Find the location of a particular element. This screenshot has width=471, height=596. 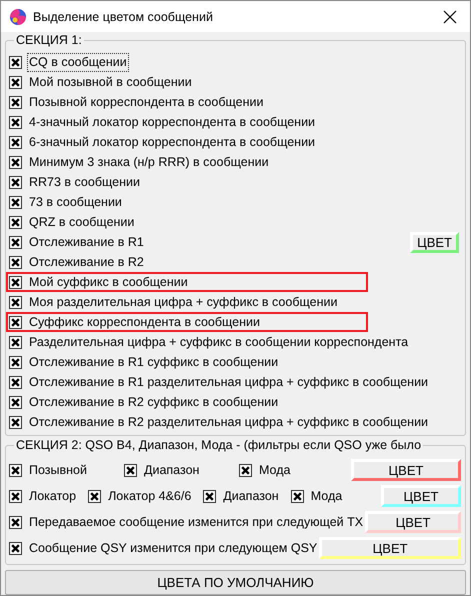

checkbox-label: Передаваемое сообщение изменится при следующей TX is located at coordinates (196, 522).